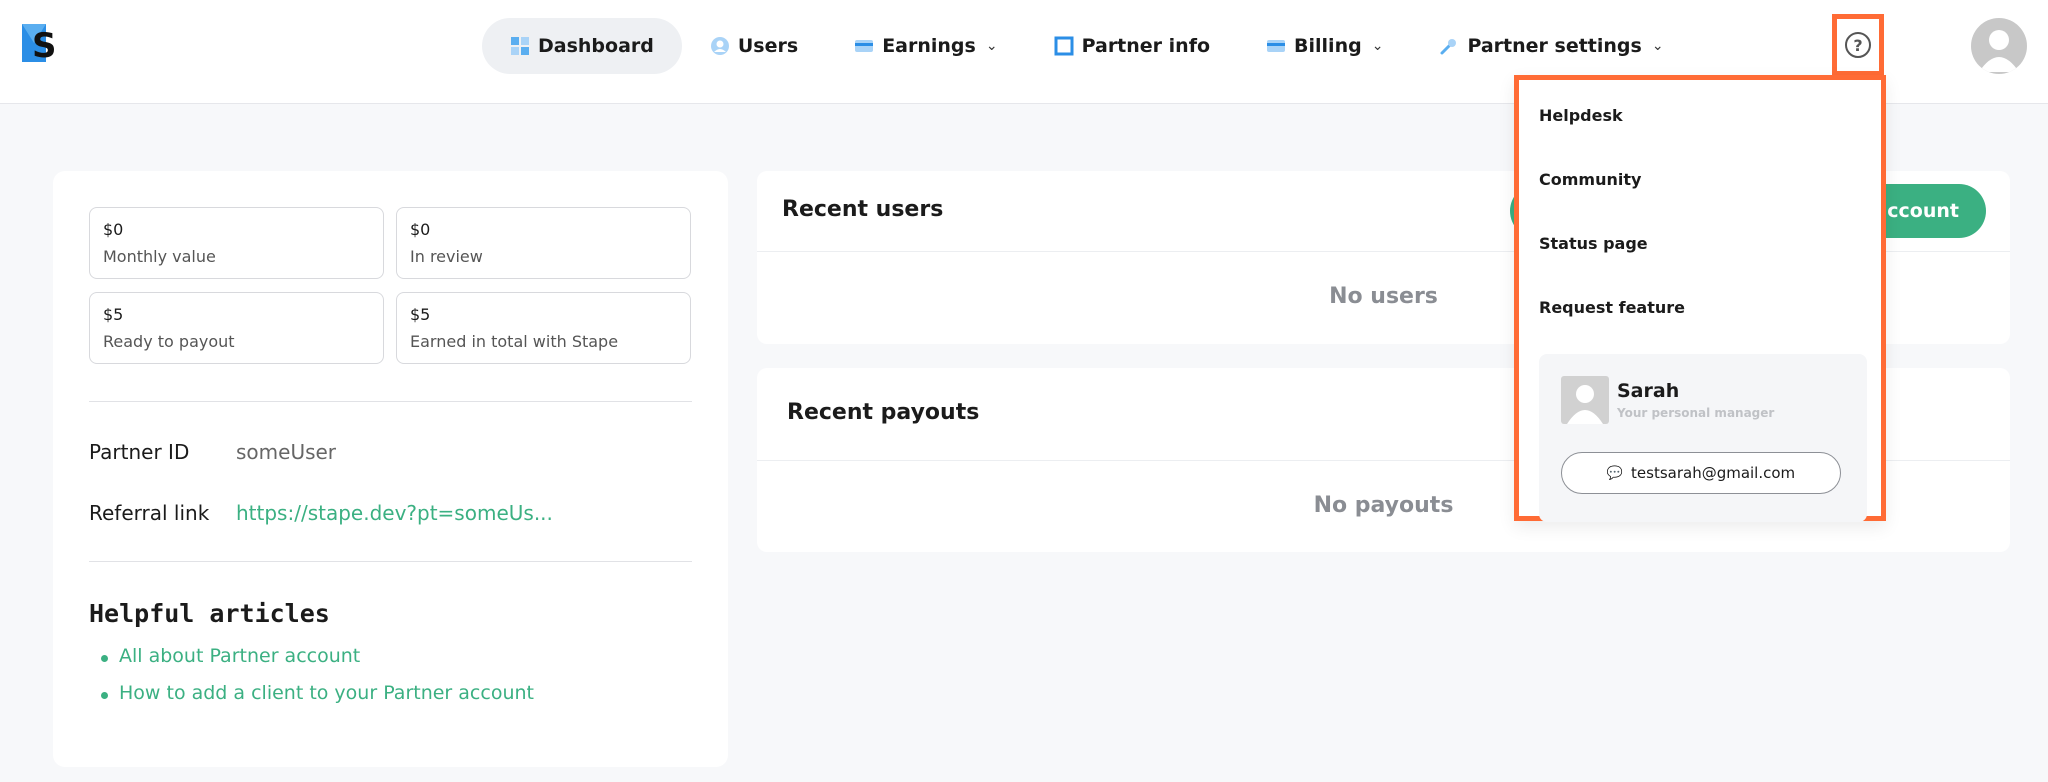  Describe the element at coordinates (1593, 243) in the screenshot. I see `menu-item-status-page: Status page` at that location.